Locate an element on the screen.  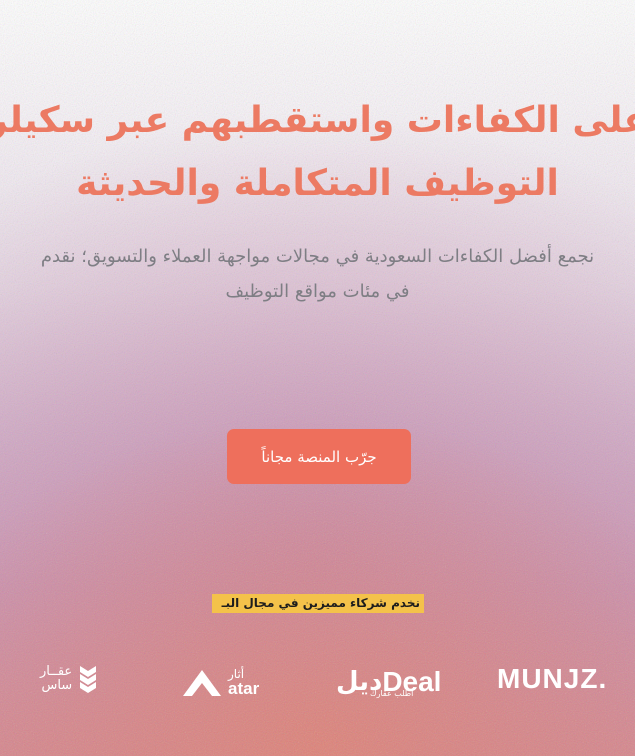
hero-title-line2: التوظيف المتكاملة والحديثة is located at coordinates (317, 183).